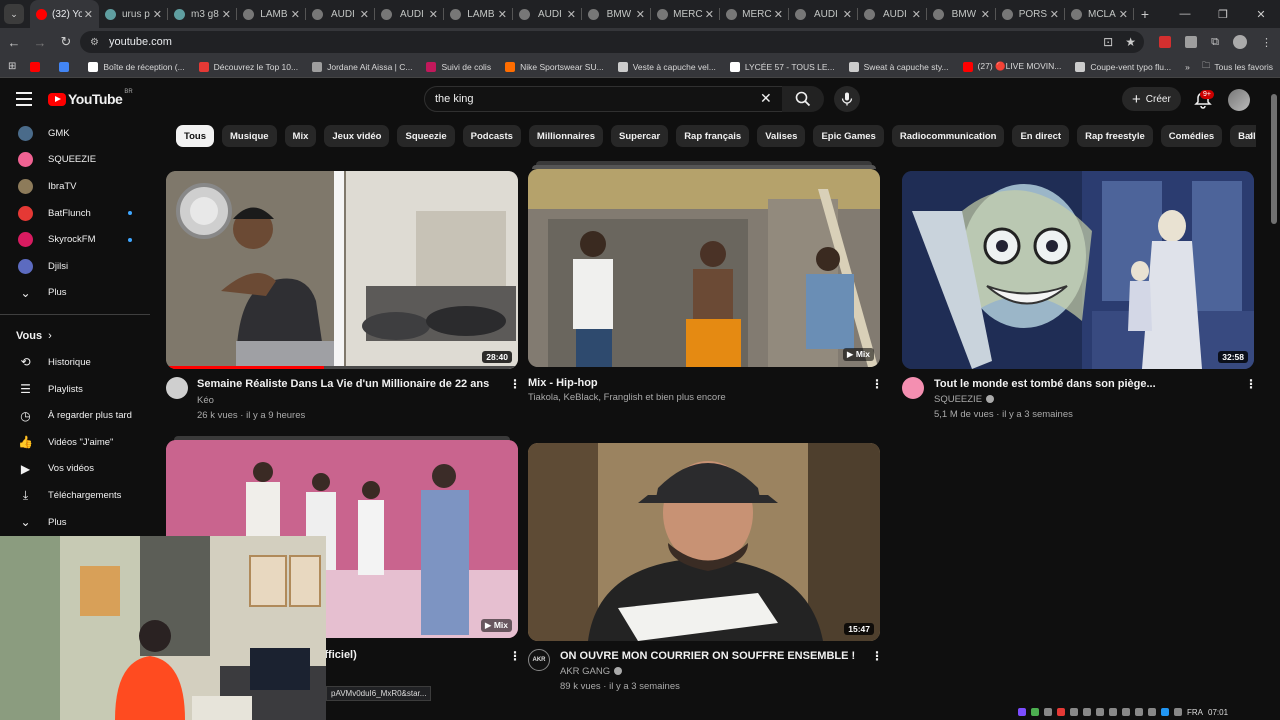  What do you see at coordinates (565, 136) in the screenshot?
I see `filter-chip: Millionnaires` at bounding box center [565, 136].